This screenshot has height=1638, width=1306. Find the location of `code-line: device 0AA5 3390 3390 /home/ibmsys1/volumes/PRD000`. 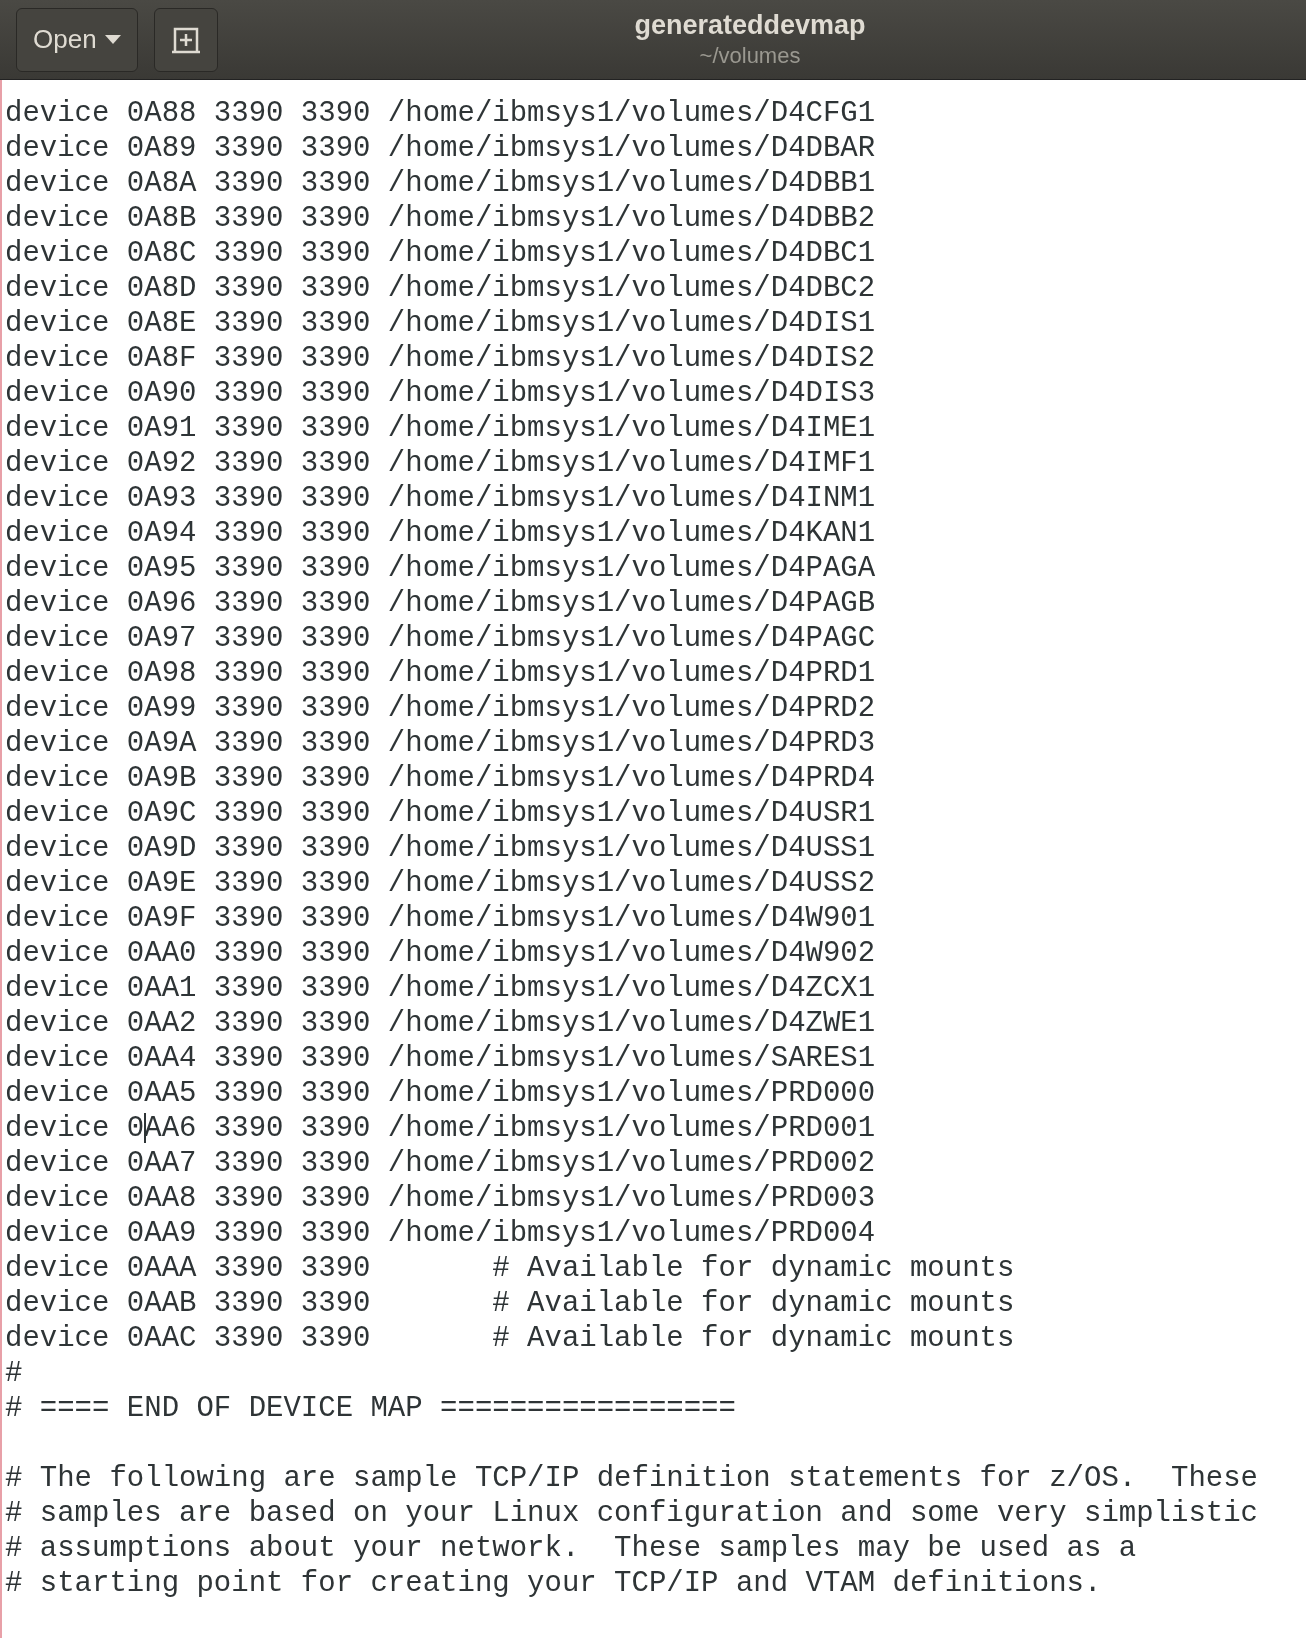

code-line: device 0AA5 3390 3390 /home/ibmsys1/volumes/PRD000 is located at coordinates (441, 1093).